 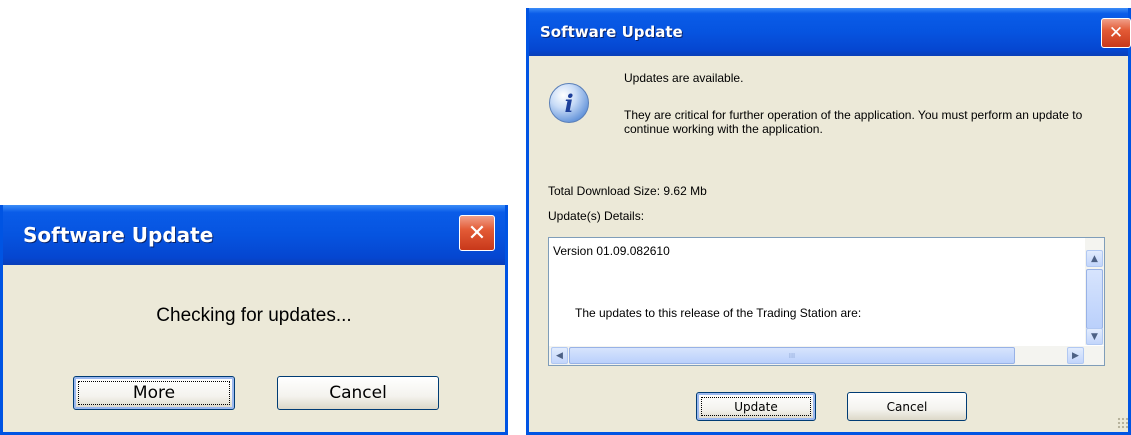 I want to click on scroll-thumb-grip: III, so click(x=792, y=355).